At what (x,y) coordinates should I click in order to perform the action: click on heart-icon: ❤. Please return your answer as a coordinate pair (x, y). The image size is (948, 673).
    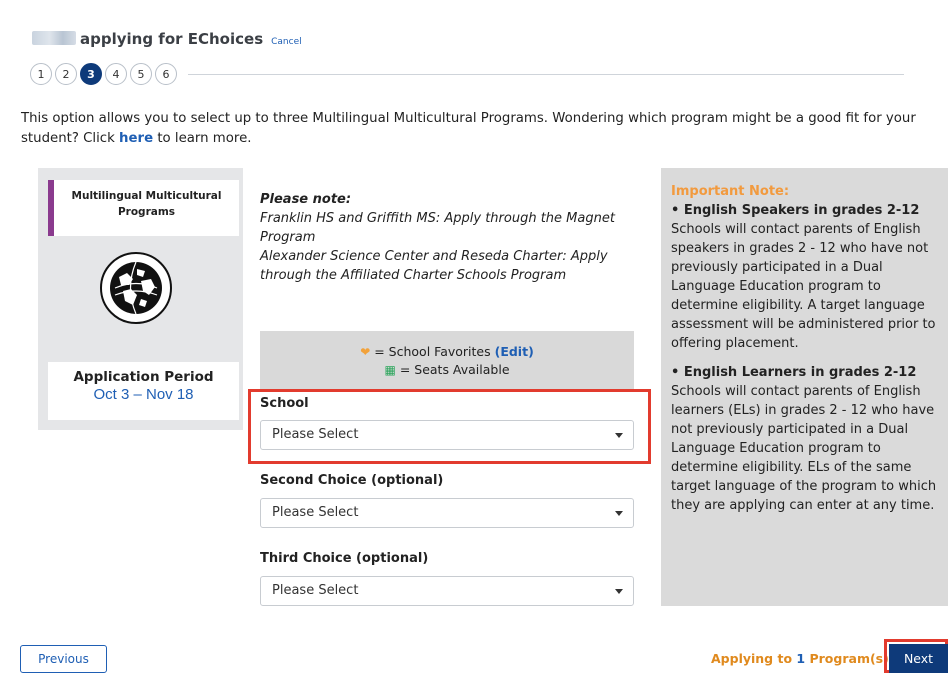
    Looking at the image, I should click on (365, 352).